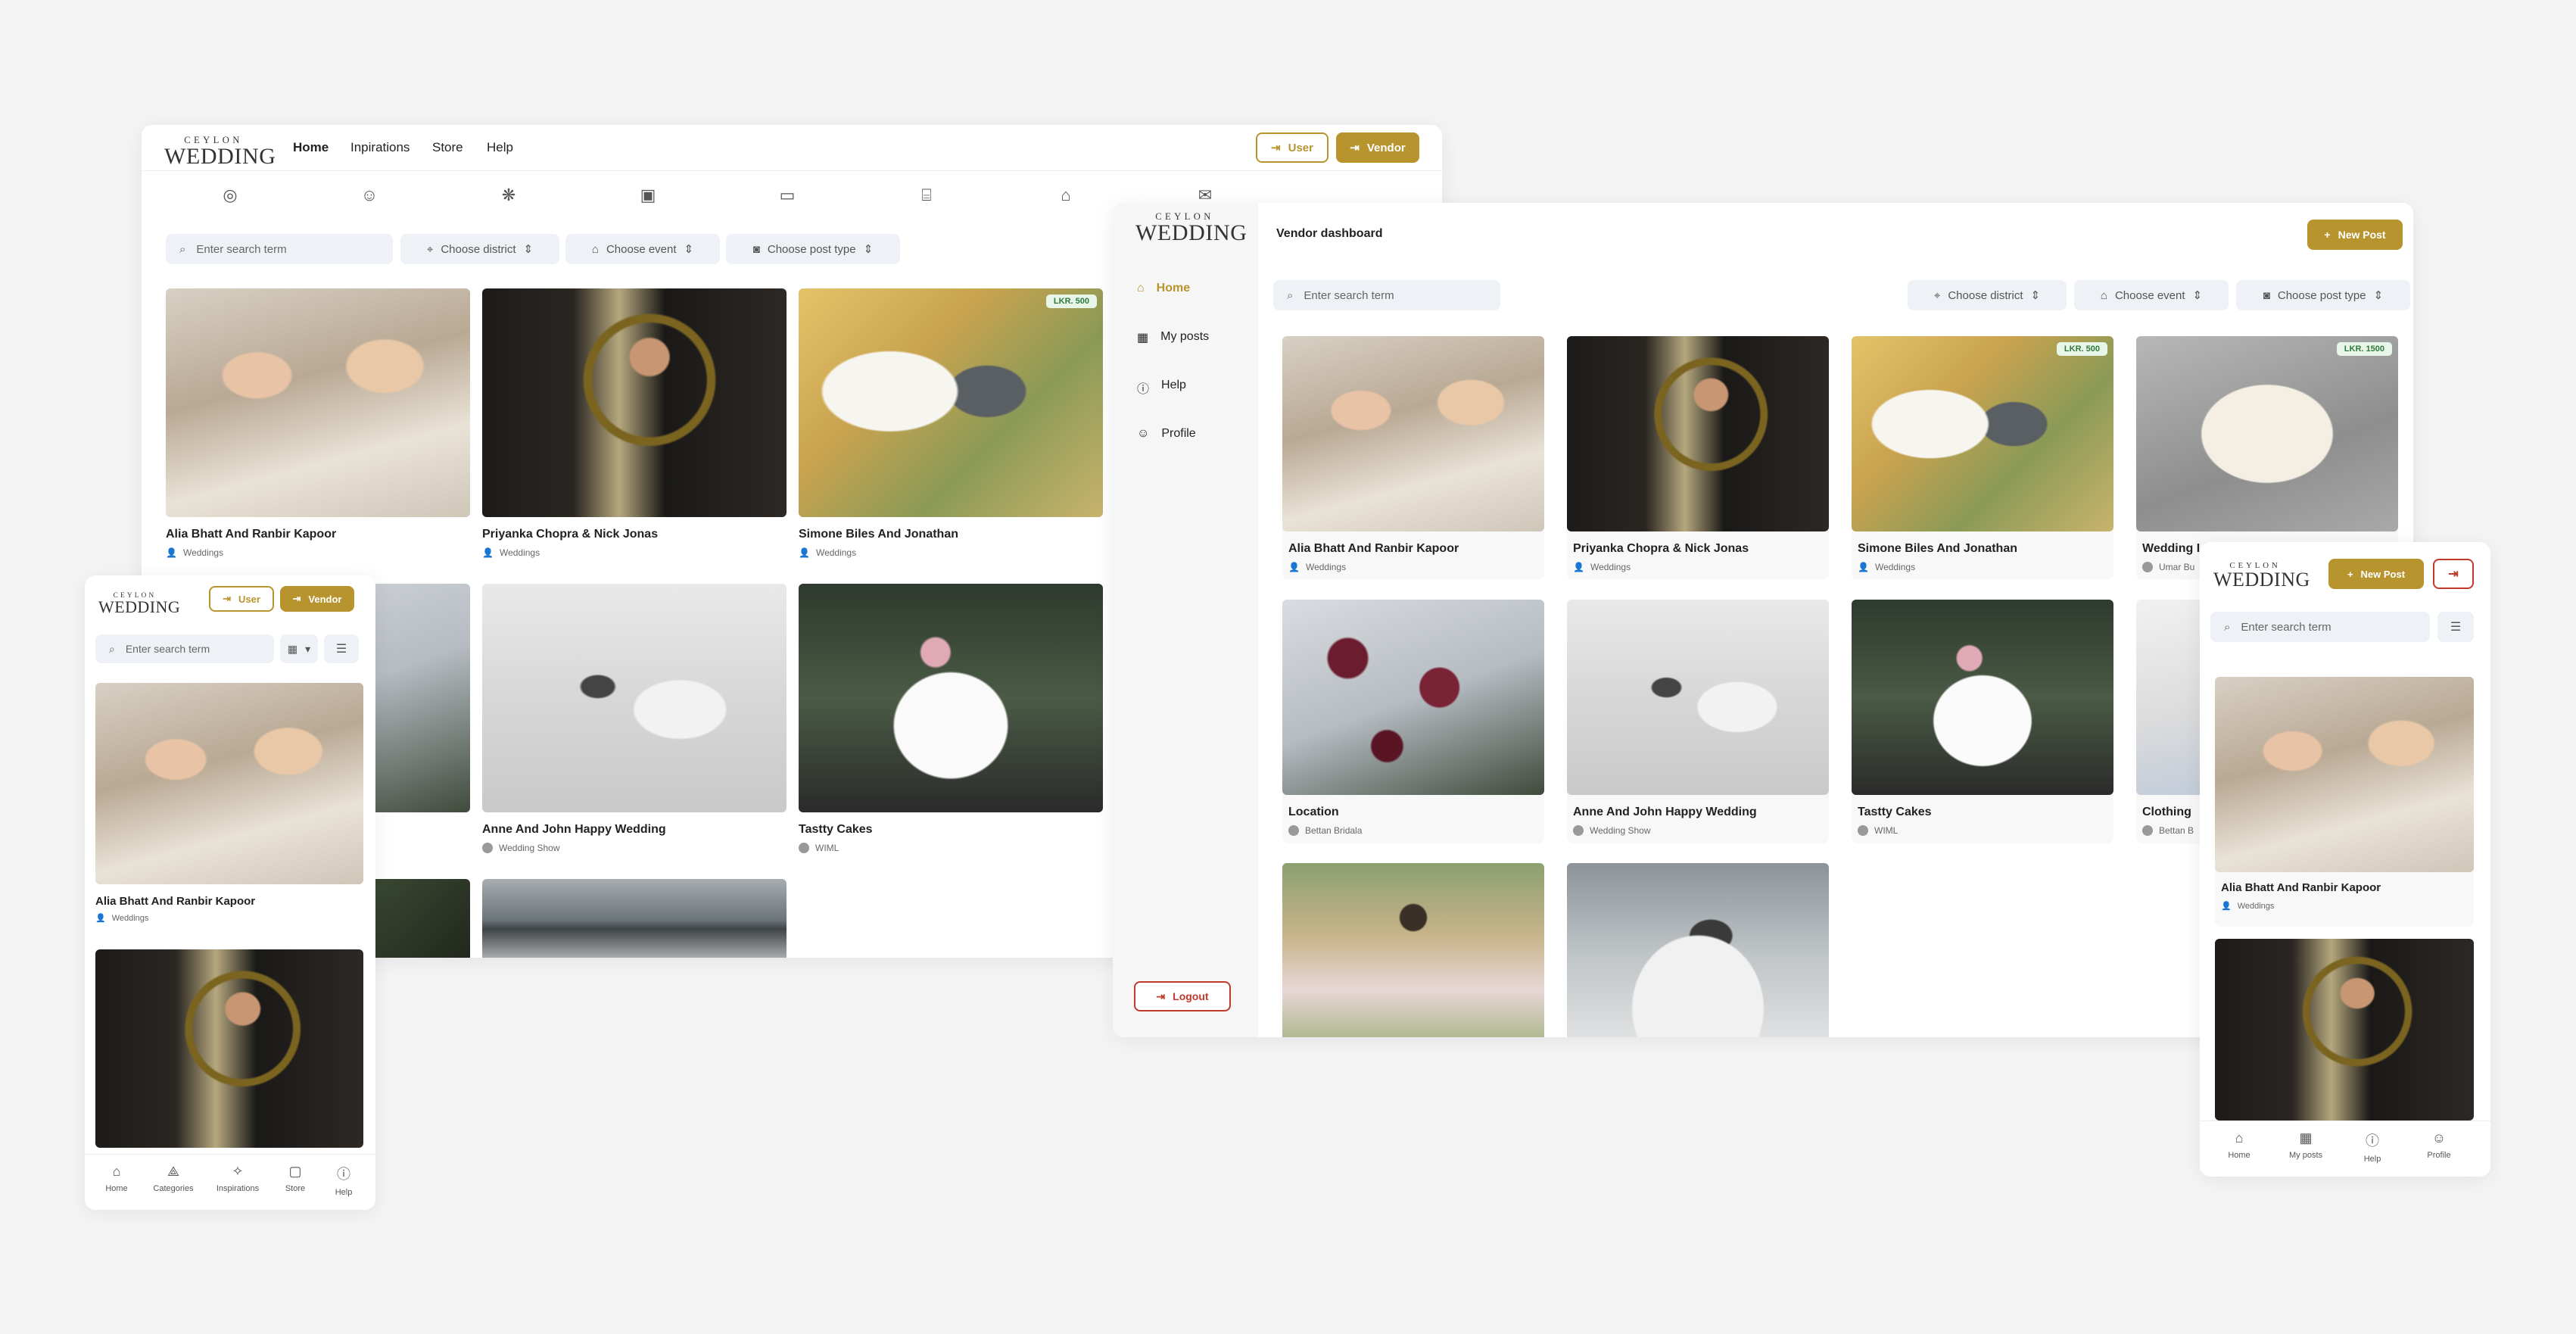 The height and width of the screenshot is (1334, 2576). What do you see at coordinates (1173, 337) in the screenshot?
I see `sidebar-item-my-posts: ▦ My posts` at bounding box center [1173, 337].